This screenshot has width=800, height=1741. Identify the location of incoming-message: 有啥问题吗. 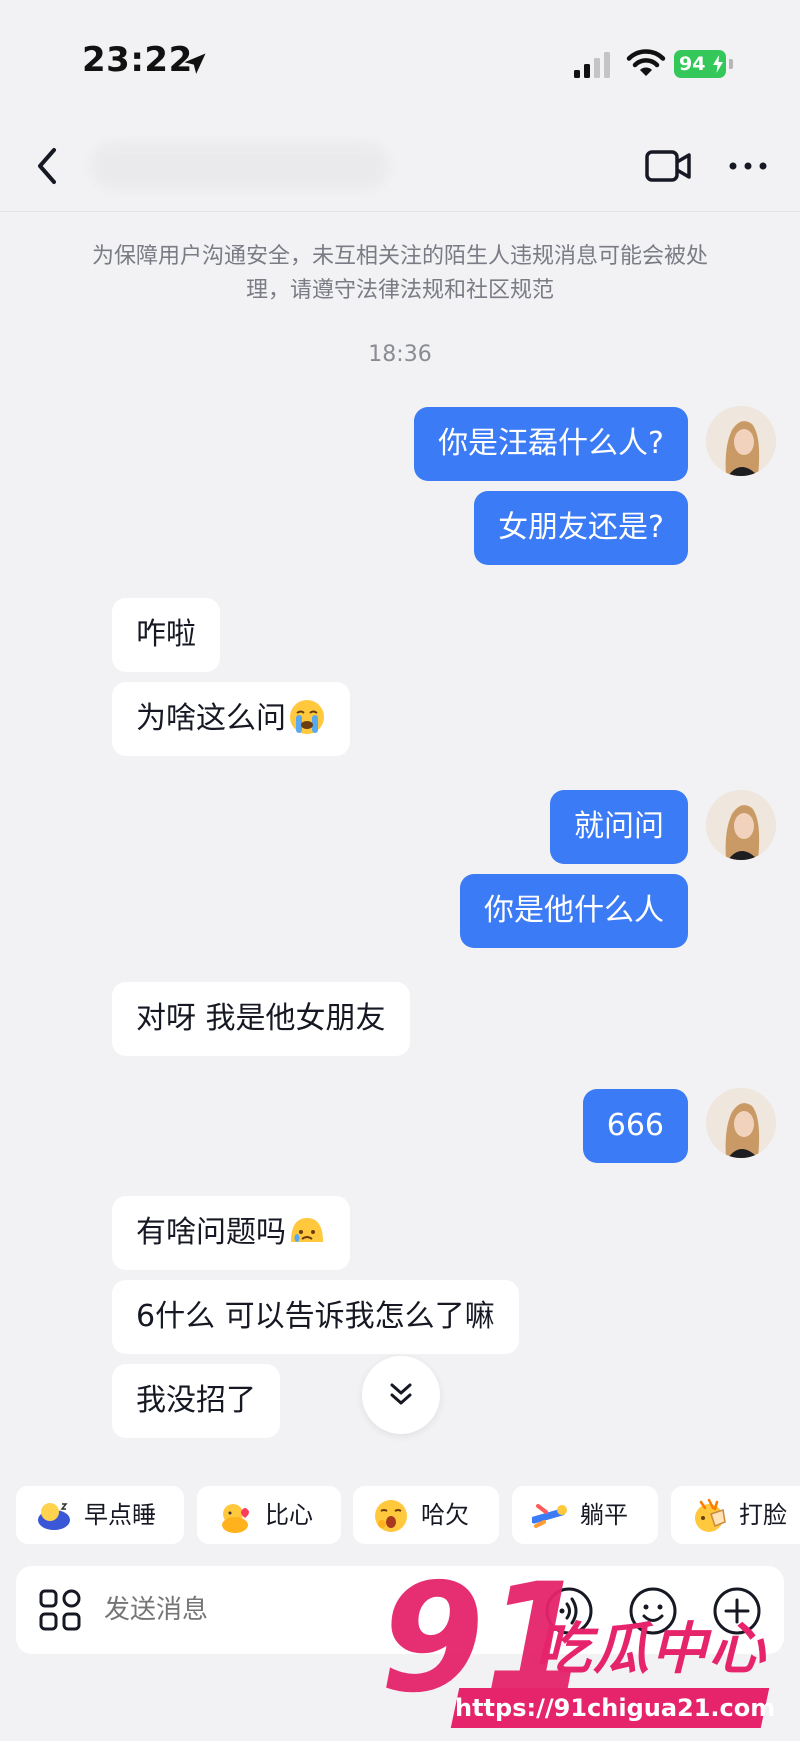
(231, 1233).